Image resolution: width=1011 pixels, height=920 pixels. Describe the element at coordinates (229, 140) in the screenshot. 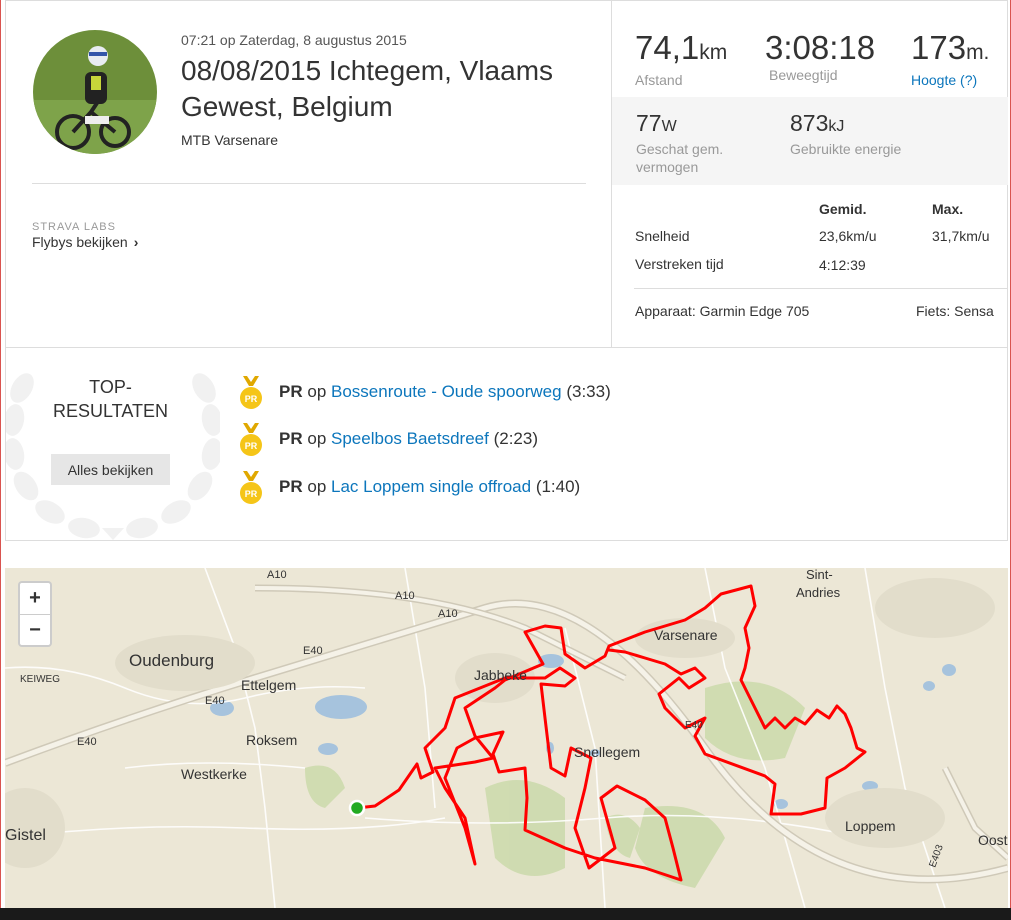

I see `activity-subtitle: MTB Varsenare` at that location.